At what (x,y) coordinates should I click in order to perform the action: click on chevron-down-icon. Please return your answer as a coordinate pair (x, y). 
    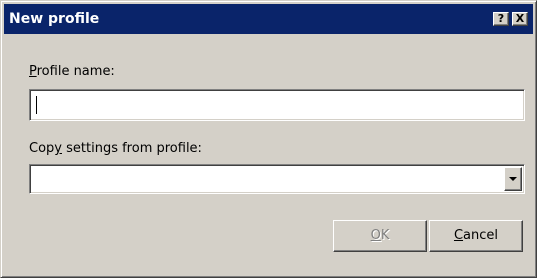
    Looking at the image, I should click on (513, 179).